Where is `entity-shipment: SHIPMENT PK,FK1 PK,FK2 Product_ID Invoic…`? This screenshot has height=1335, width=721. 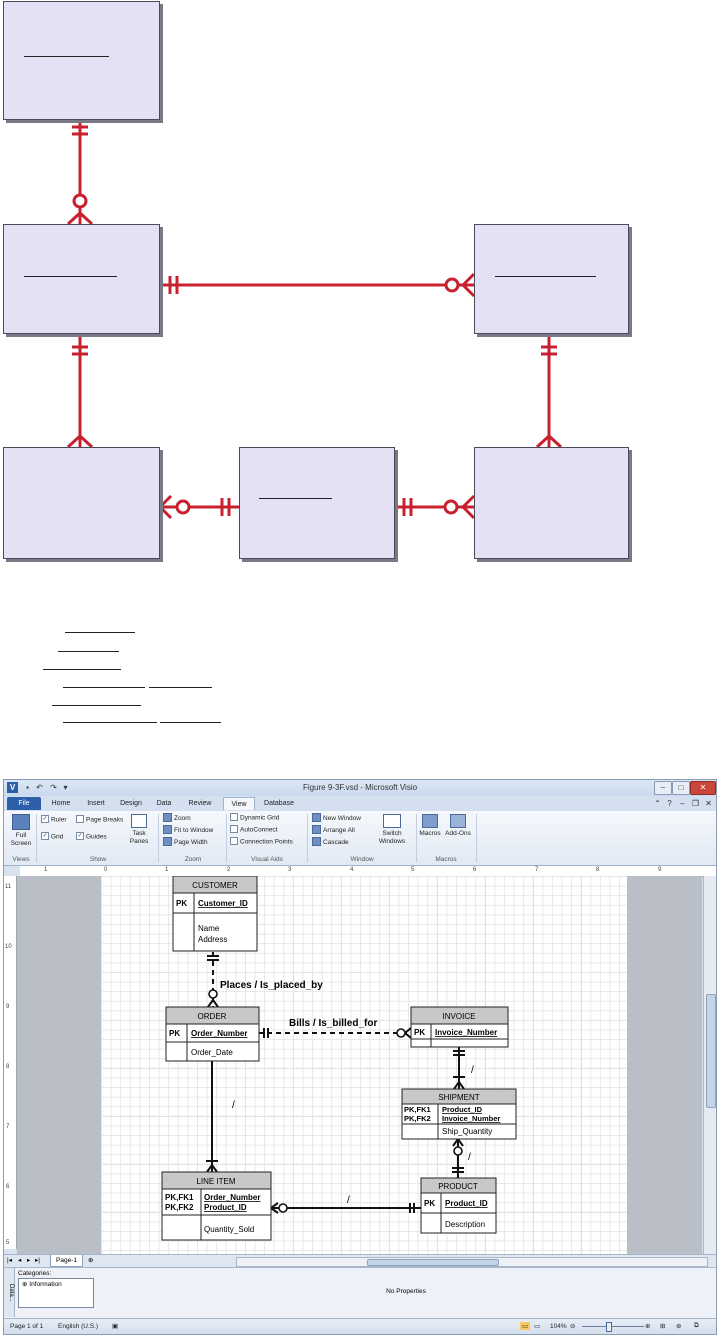
entity-shipment: SHIPMENT PK,FK1 PK,FK2 Product_ID Invoic… is located at coordinates (459, 1114).